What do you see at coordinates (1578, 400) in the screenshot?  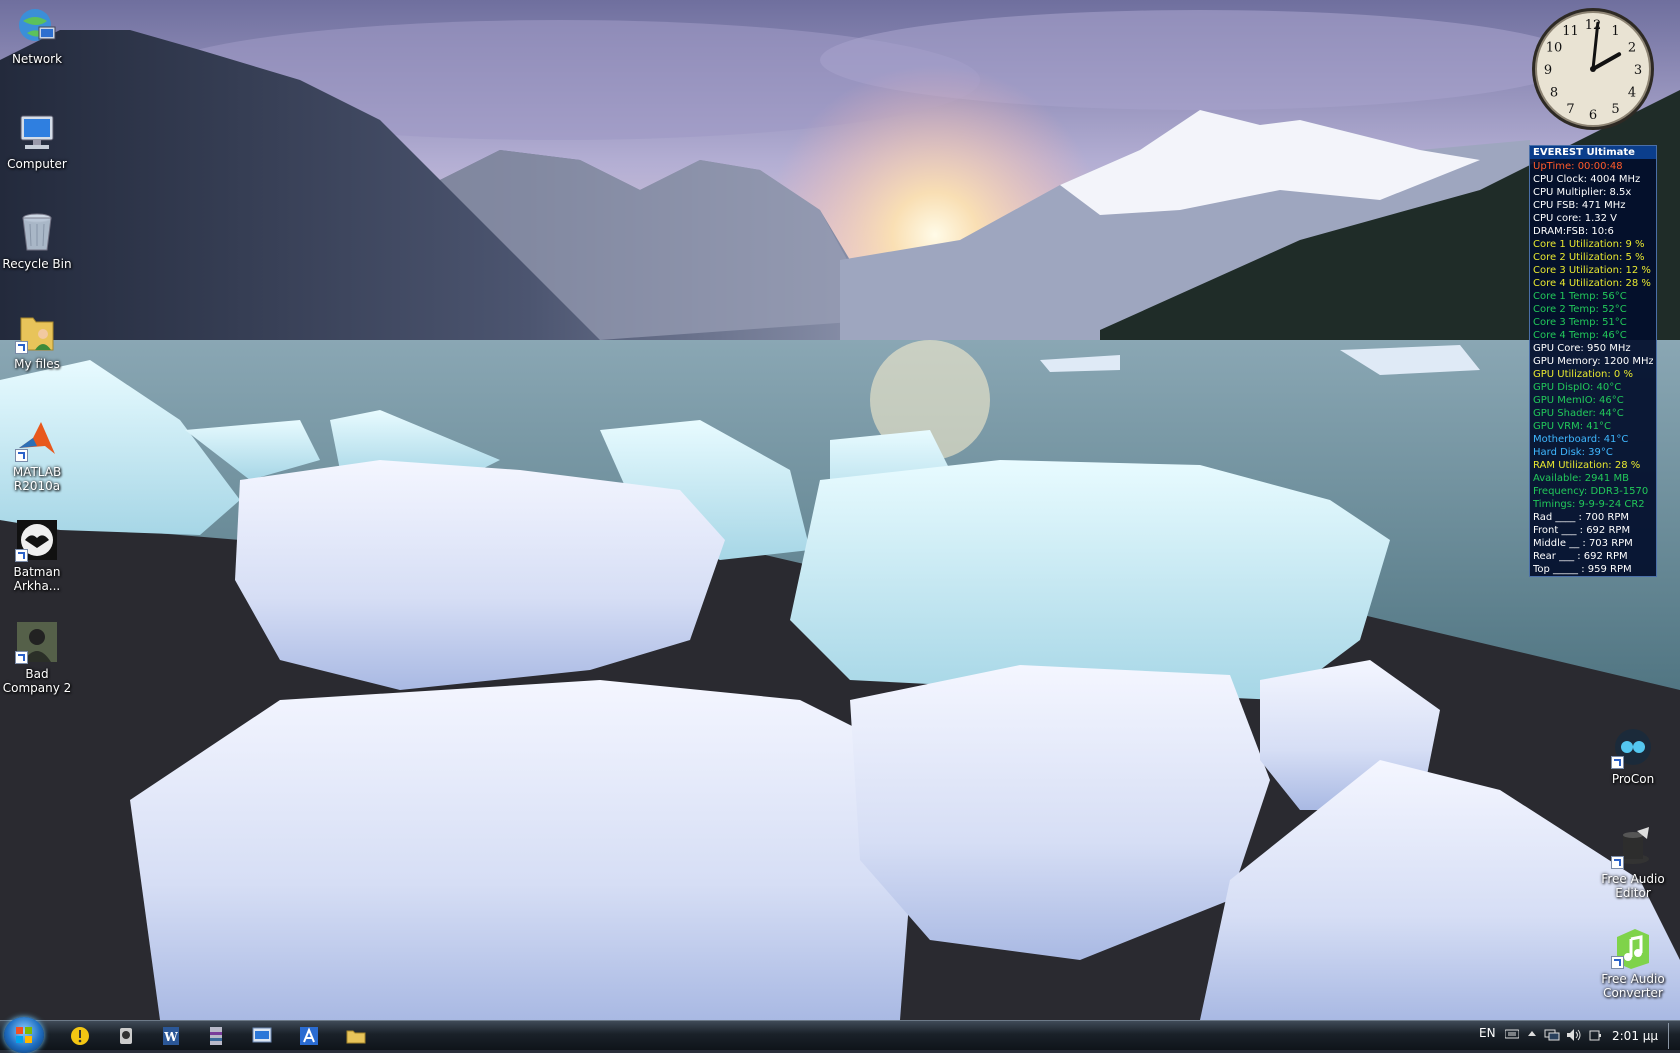 I see `everest-row: GPU MemIO: 46°C` at bounding box center [1578, 400].